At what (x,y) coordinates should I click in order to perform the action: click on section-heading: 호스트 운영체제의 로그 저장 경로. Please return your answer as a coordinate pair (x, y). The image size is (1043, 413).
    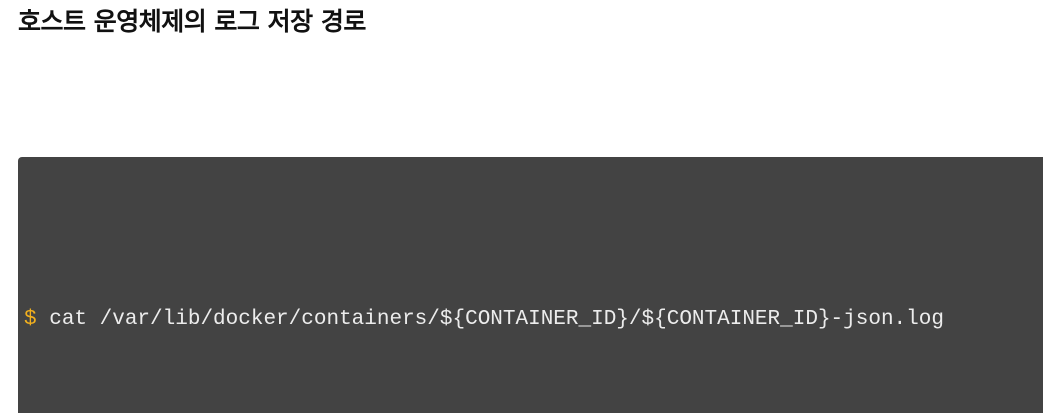
    Looking at the image, I should click on (192, 21).